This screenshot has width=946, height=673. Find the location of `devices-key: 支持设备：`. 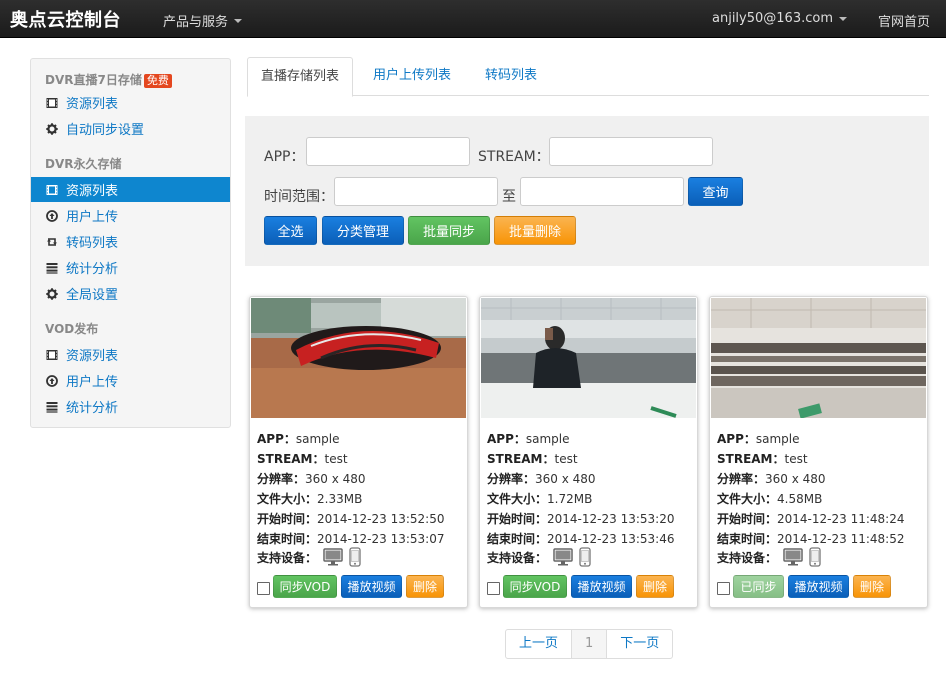

devices-key: 支持设备： is located at coordinates (287, 557).